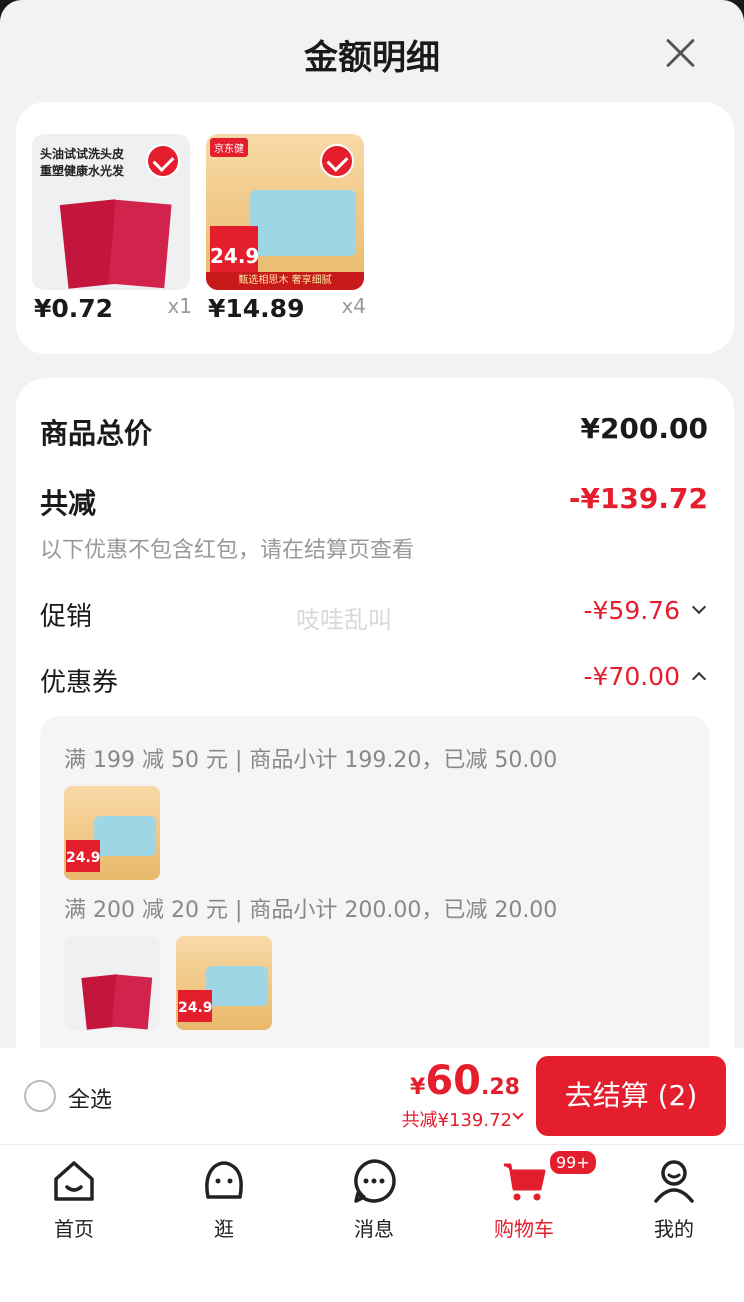 This screenshot has width=744, height=1302. I want to click on brand-logo: 京东健, so click(229, 147).